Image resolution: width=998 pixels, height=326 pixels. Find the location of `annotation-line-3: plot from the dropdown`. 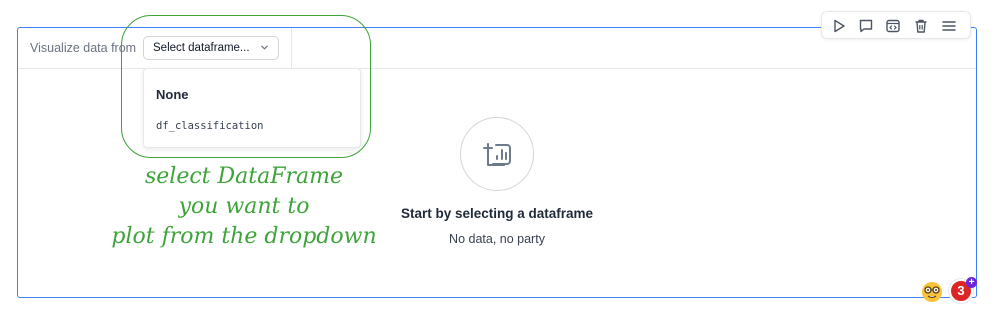

annotation-line-3: plot from the dropdown is located at coordinates (244, 236).